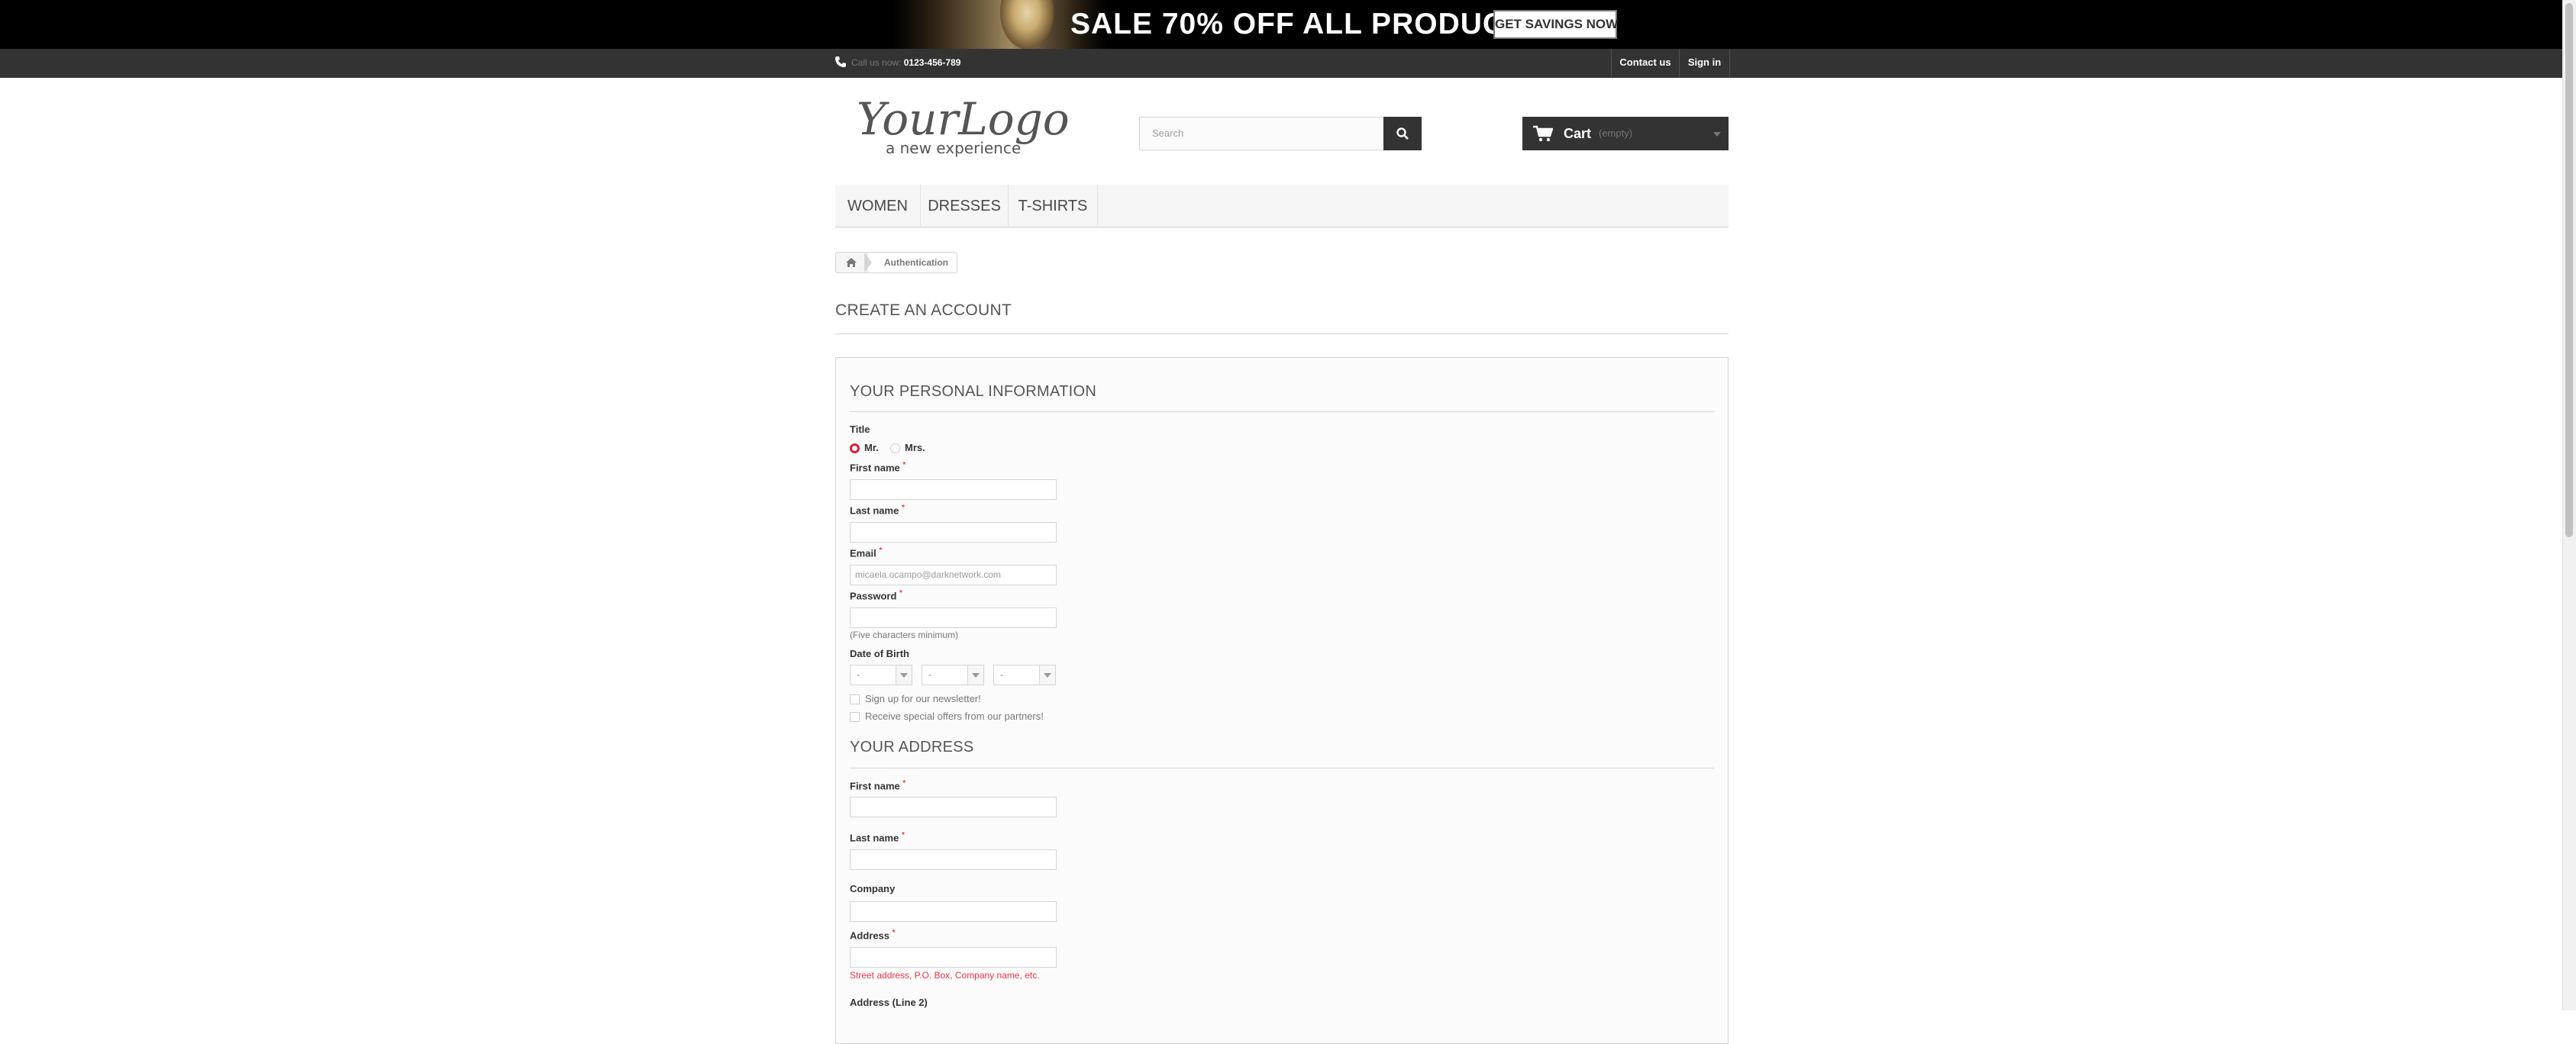  I want to click on menu-item-women: WOMEN, so click(878, 206).